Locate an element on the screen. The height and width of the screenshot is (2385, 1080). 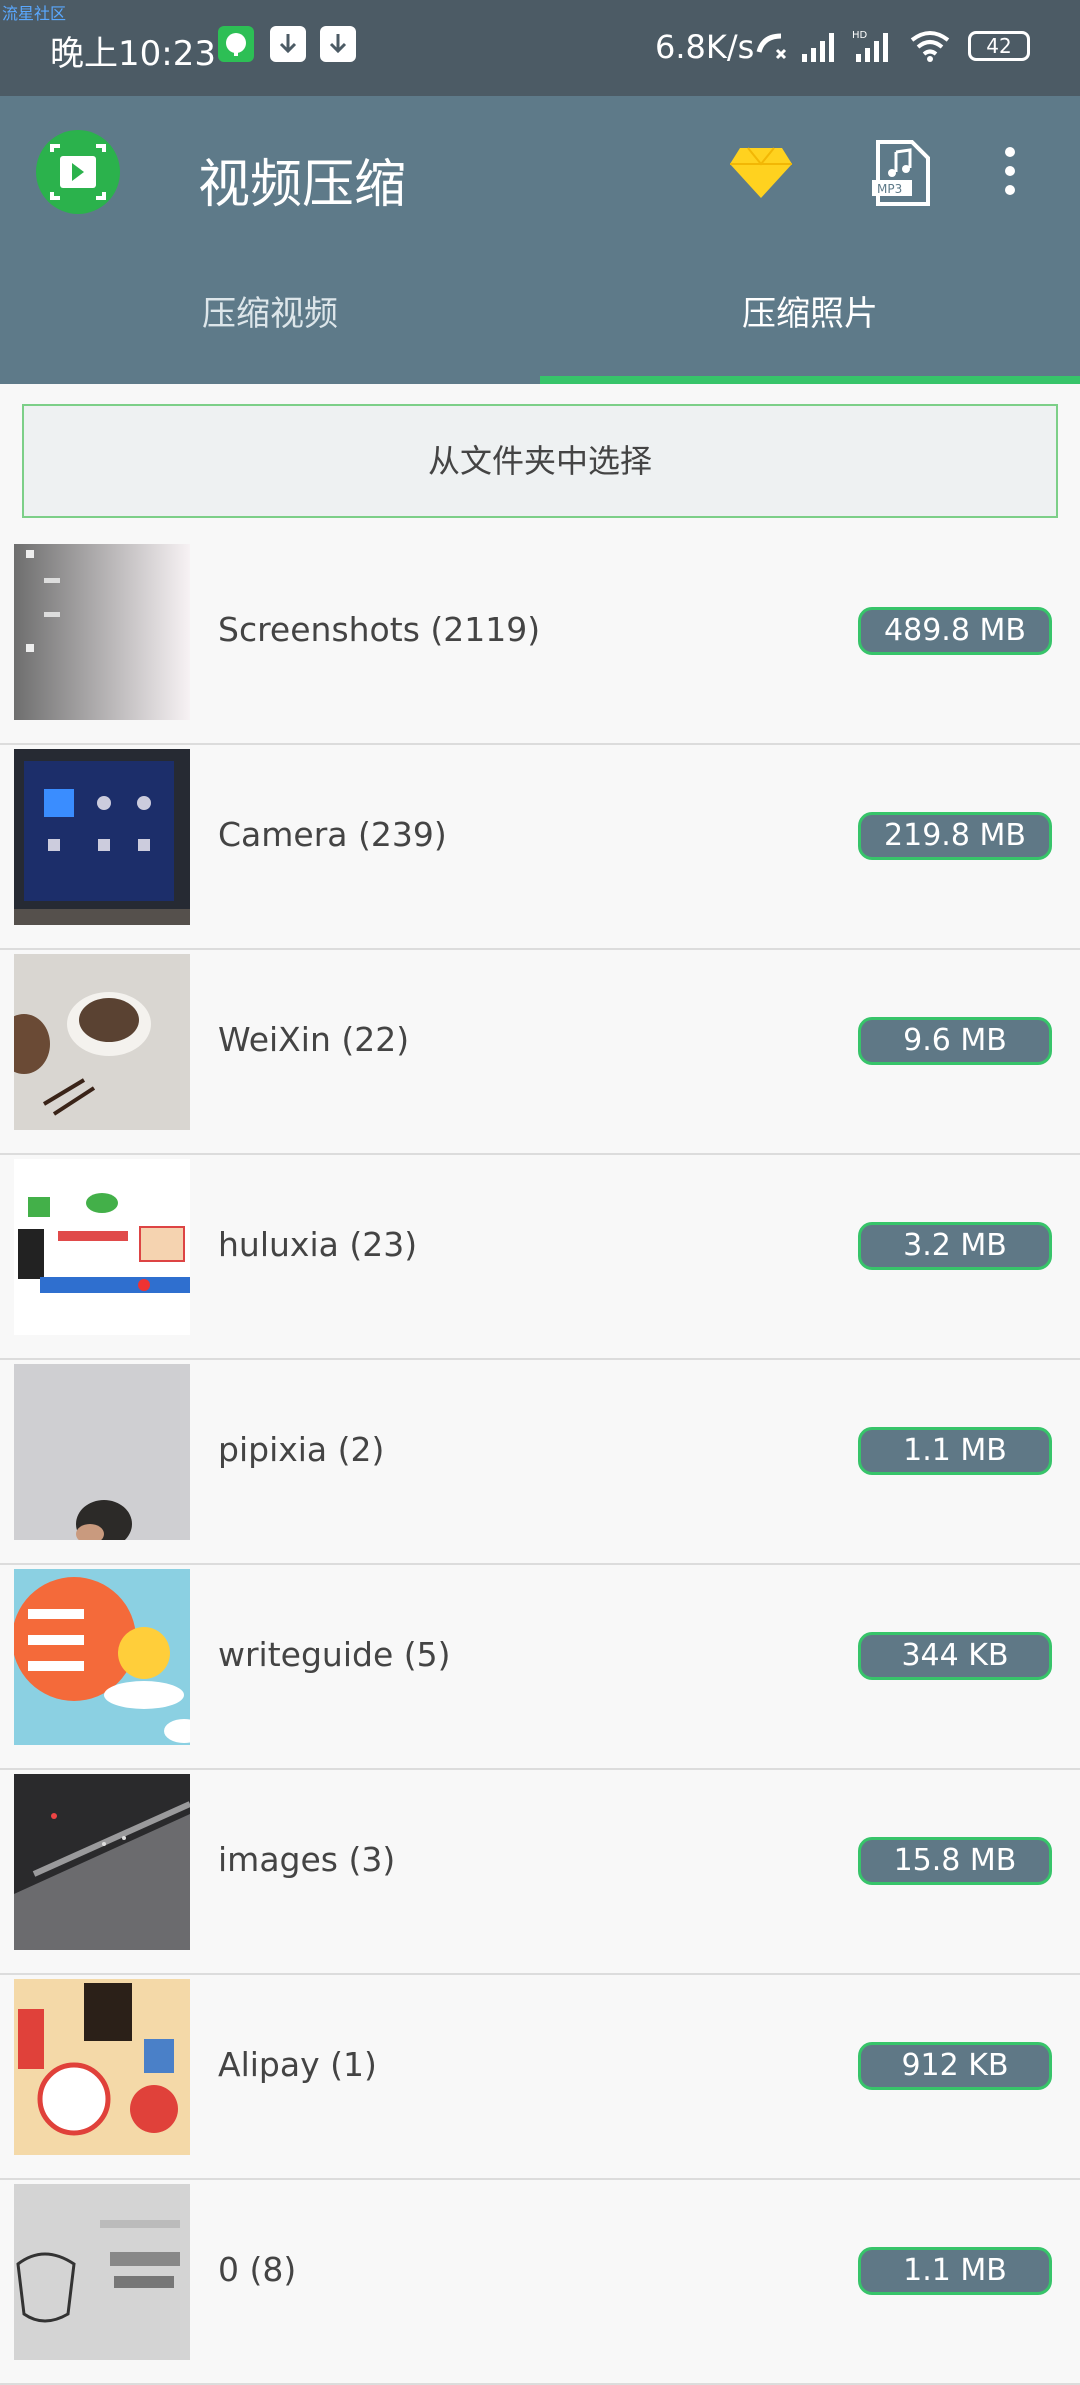
folder-row-pipixia: pipixia (2) 1.1 MB is located at coordinates (540, 1462).